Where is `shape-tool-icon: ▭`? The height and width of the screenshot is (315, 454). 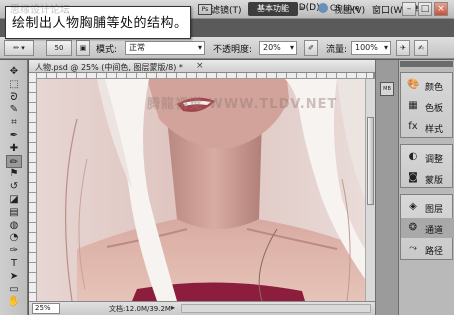
shape-tool-icon: ▭ is located at coordinates (14, 289).